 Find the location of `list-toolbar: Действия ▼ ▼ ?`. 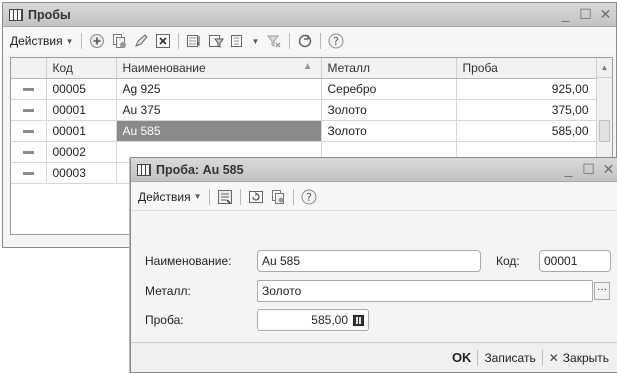

list-toolbar: Действия ▼ ▼ ? is located at coordinates (309, 41).